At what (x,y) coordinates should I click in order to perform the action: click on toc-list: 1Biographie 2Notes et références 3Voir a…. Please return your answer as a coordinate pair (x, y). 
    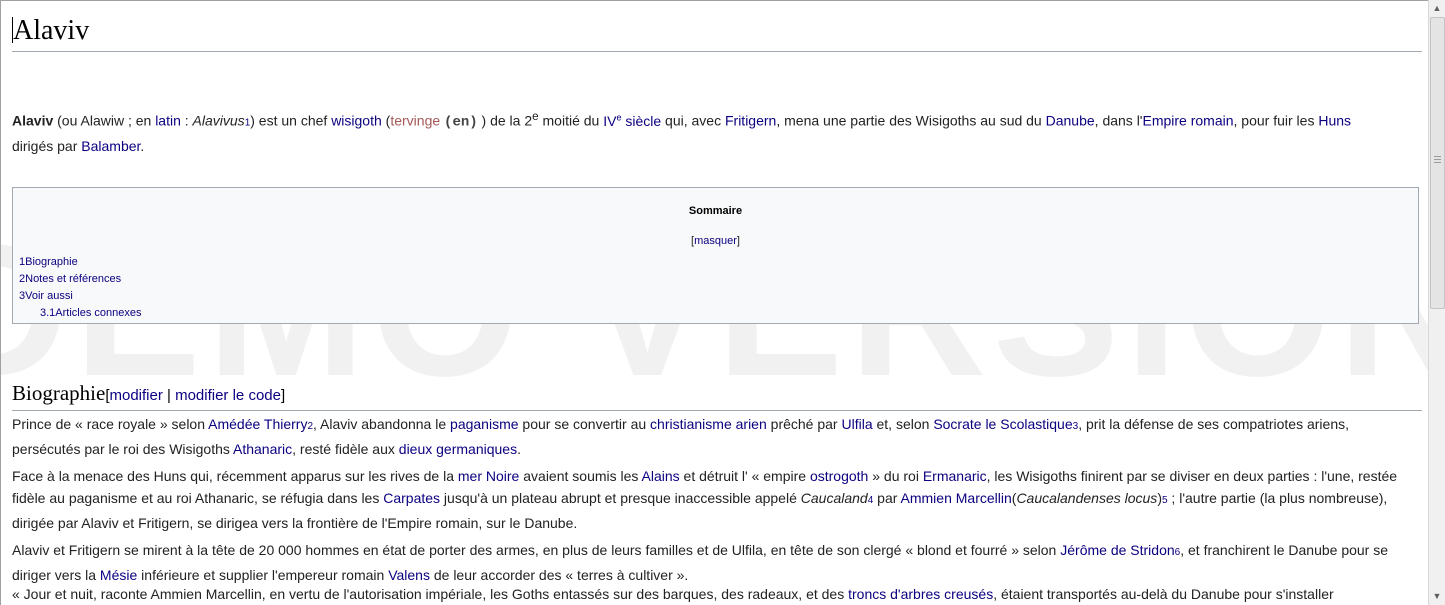
    Looking at the image, I should click on (80, 288).